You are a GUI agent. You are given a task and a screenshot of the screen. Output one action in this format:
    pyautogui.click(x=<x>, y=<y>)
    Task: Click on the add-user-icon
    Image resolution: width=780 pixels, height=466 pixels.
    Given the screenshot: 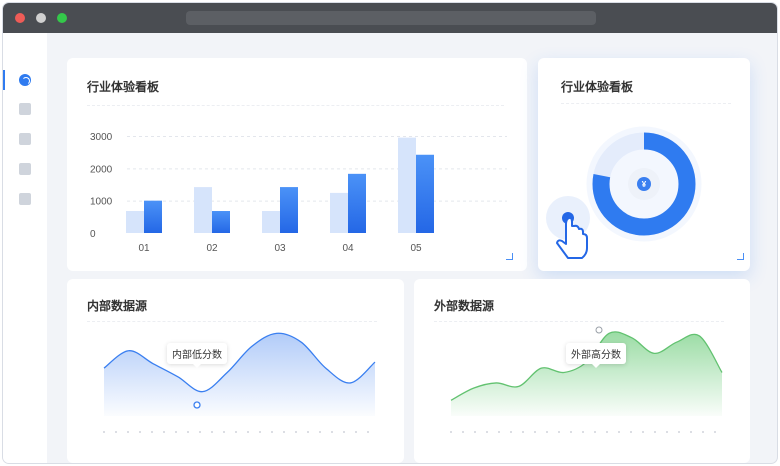 What is the action you would take?
    pyautogui.click(x=25, y=169)
    